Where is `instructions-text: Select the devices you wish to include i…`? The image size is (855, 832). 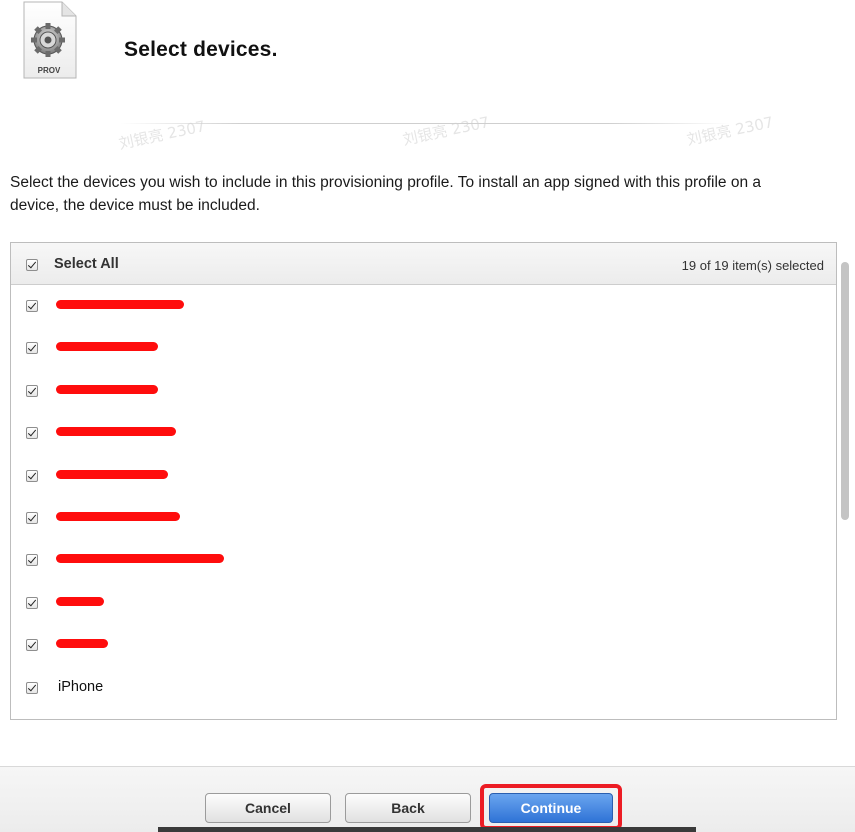
instructions-text: Select the devices you wish to include i… is located at coordinates (386, 194).